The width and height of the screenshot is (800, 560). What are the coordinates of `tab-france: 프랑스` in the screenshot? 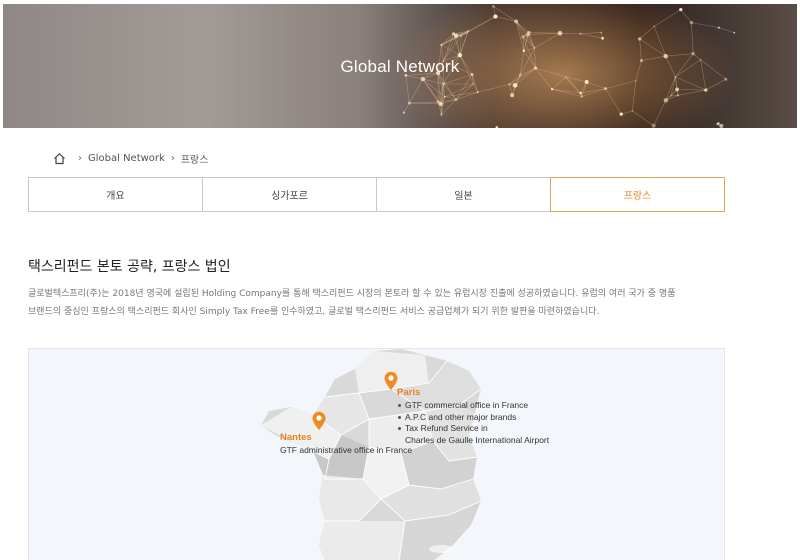 It's located at (637, 194).